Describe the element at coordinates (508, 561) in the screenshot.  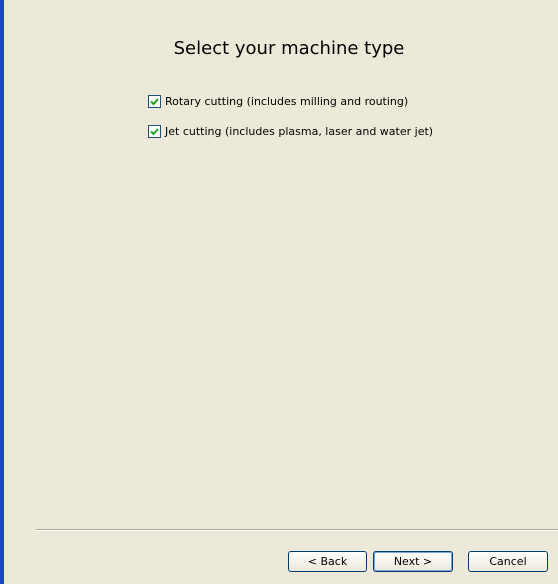
I see `cancel-button: Cancel` at that location.